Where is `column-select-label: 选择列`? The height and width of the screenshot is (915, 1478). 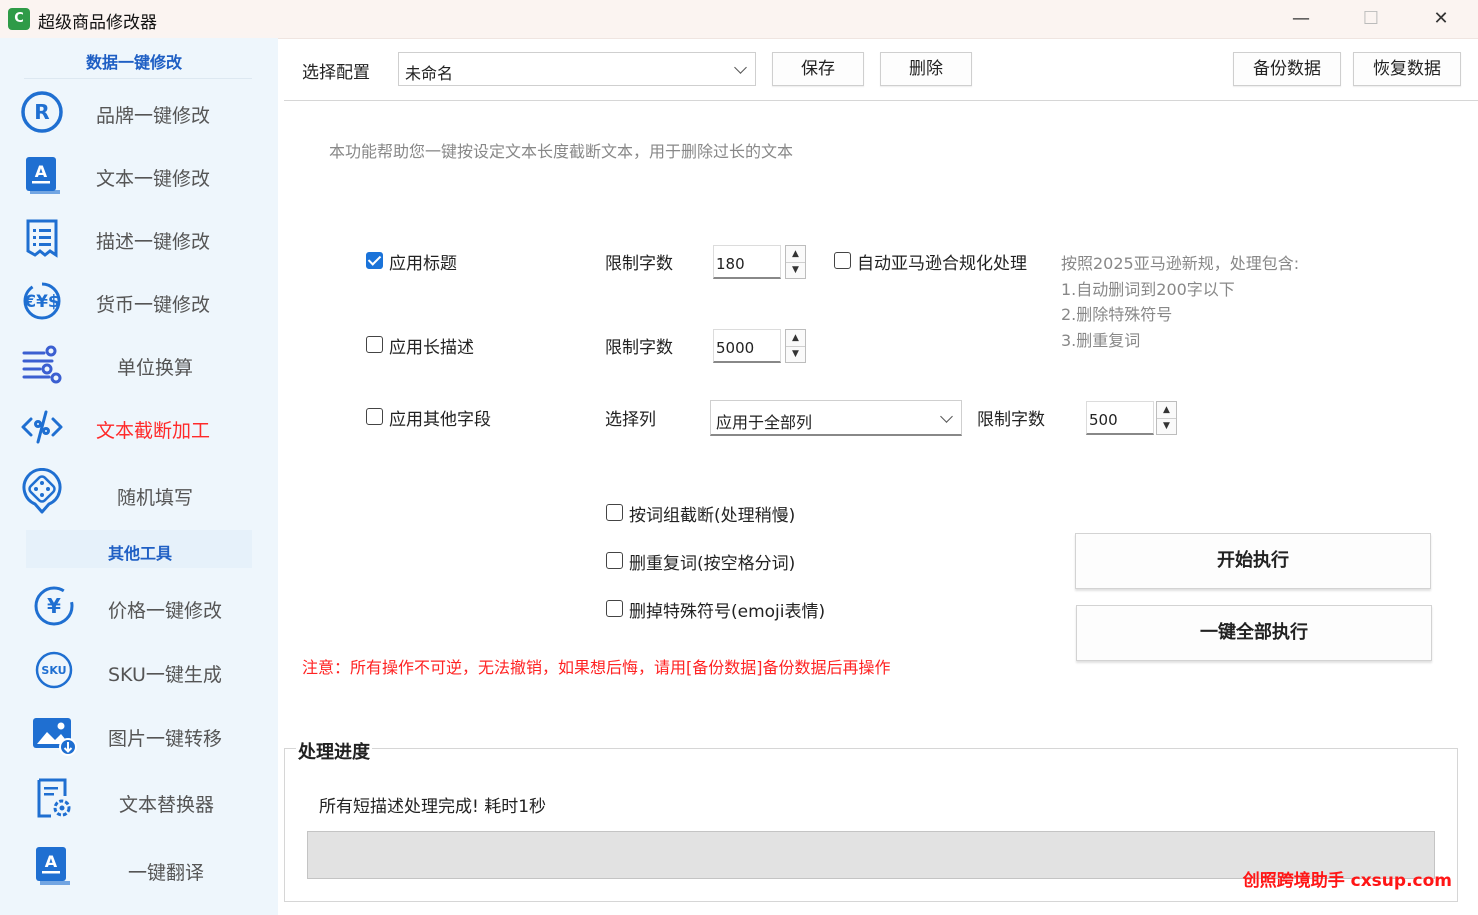
column-select-label: 选择列 is located at coordinates (630, 420).